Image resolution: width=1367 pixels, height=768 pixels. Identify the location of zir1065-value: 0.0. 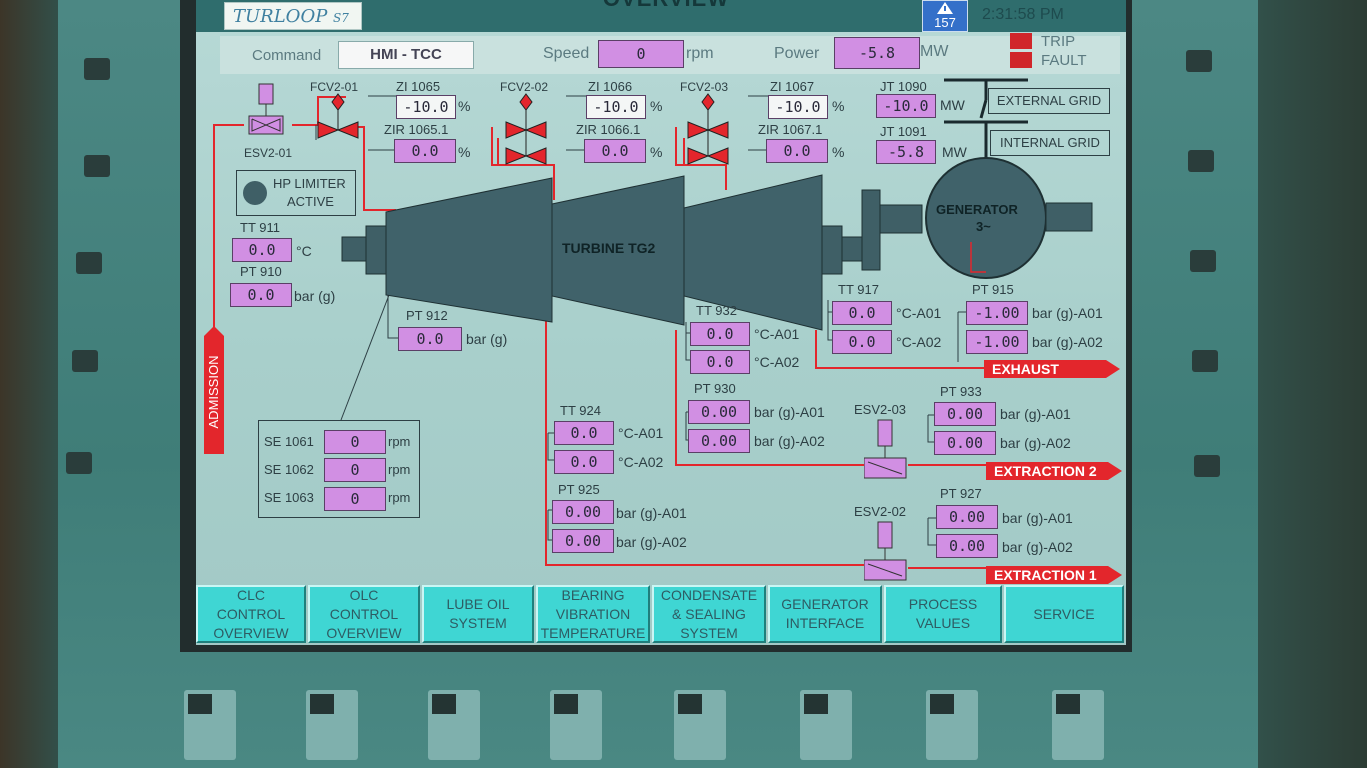
(425, 151).